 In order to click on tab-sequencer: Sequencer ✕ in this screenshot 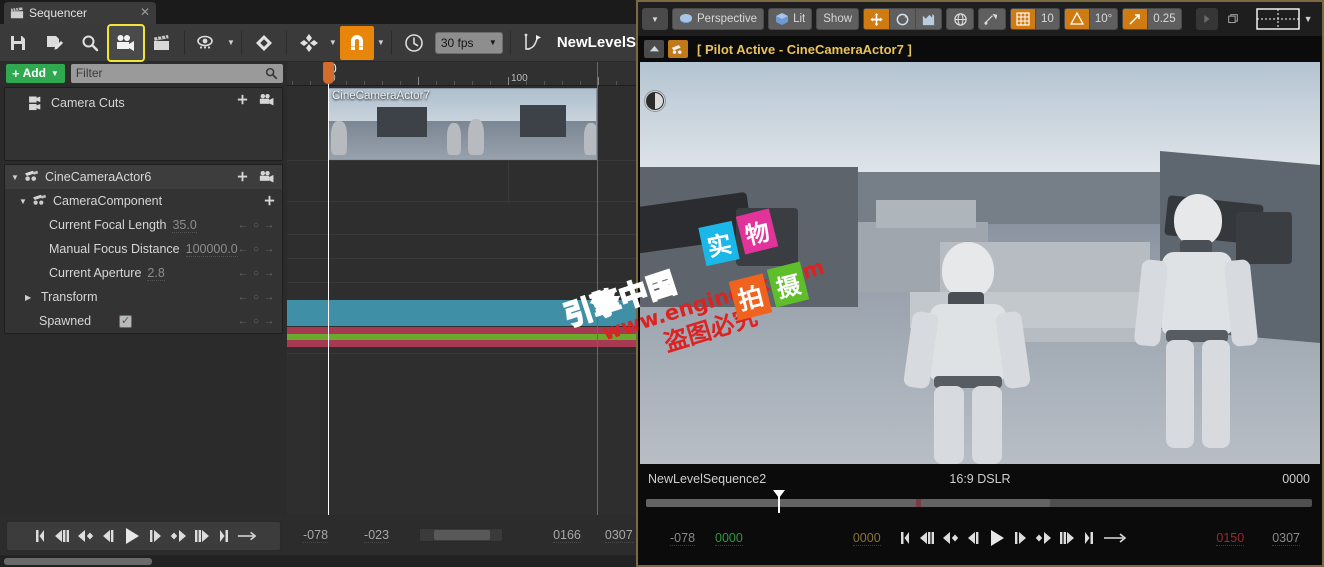, I will do `click(80, 13)`.